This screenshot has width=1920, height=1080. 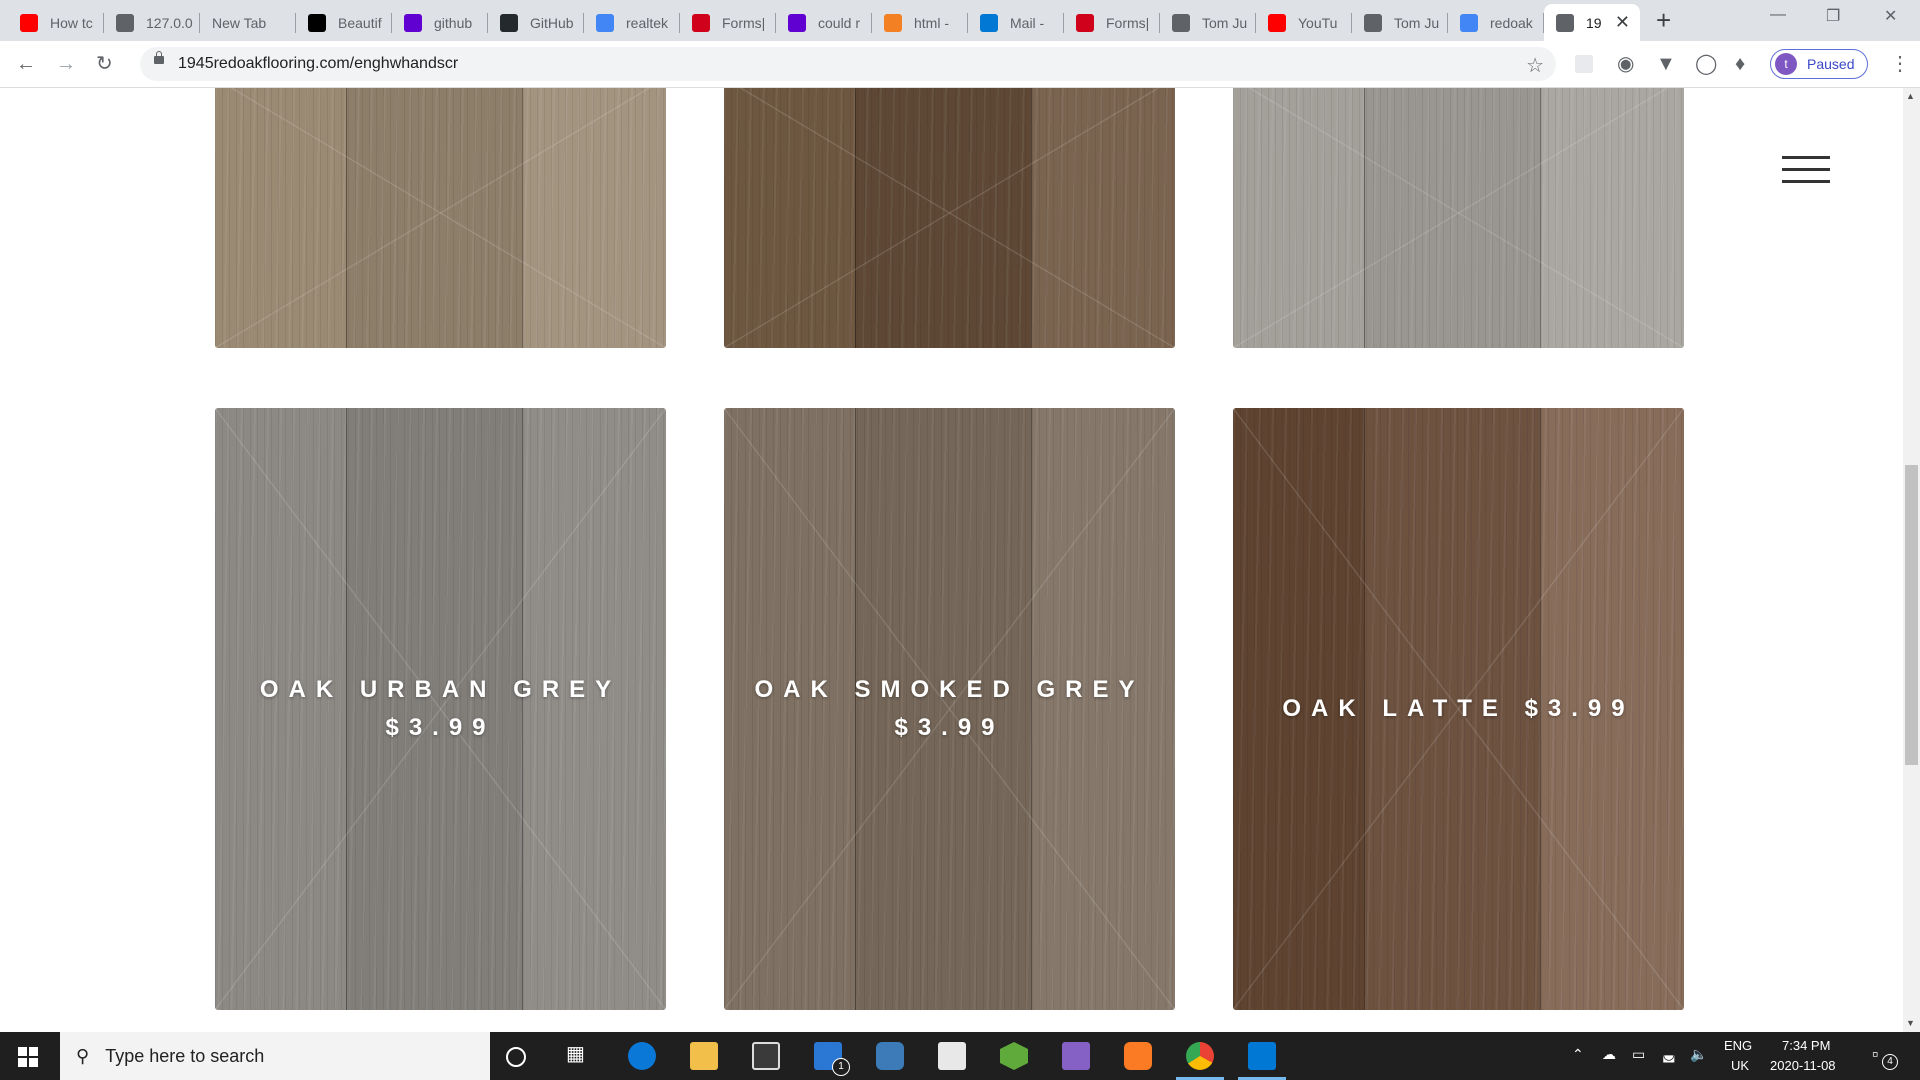 I want to click on nodejs-icon, so click(x=1014, y=1056).